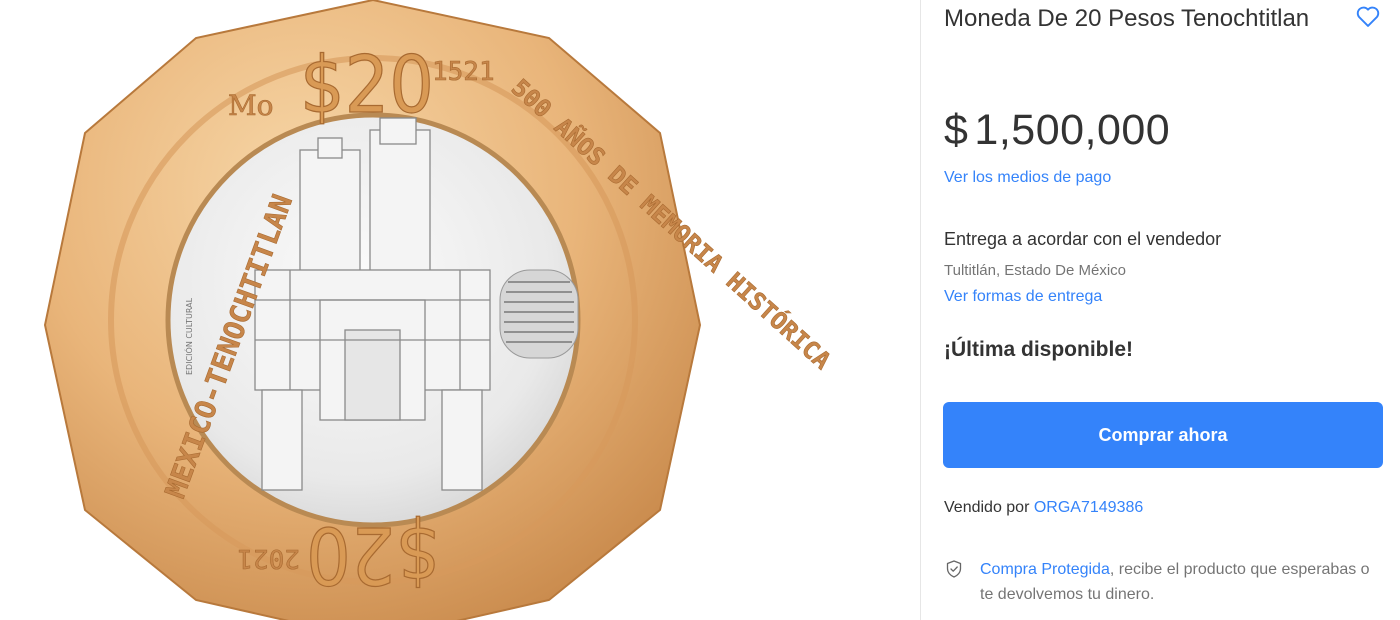 The image size is (1400, 620). Describe the element at coordinates (920, 310) in the screenshot. I see `panel-divider` at that location.